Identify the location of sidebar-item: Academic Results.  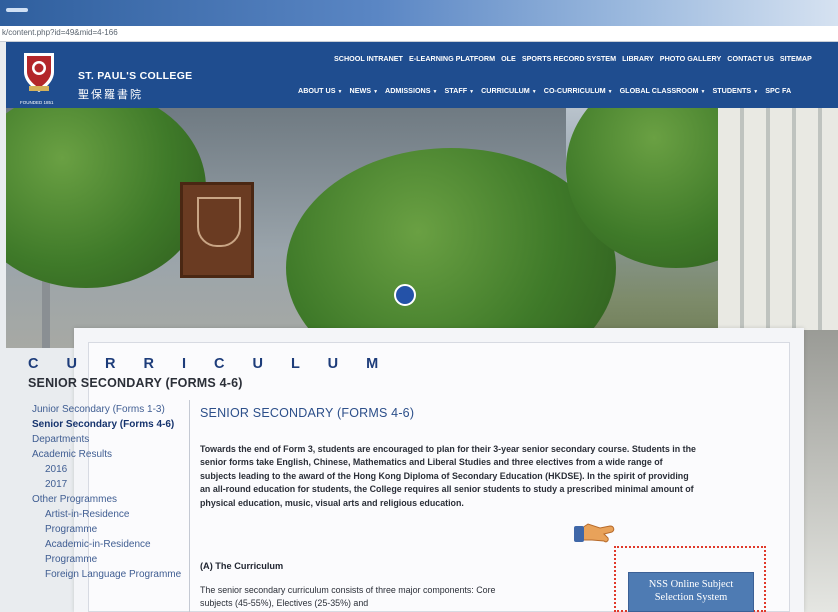
(107, 454).